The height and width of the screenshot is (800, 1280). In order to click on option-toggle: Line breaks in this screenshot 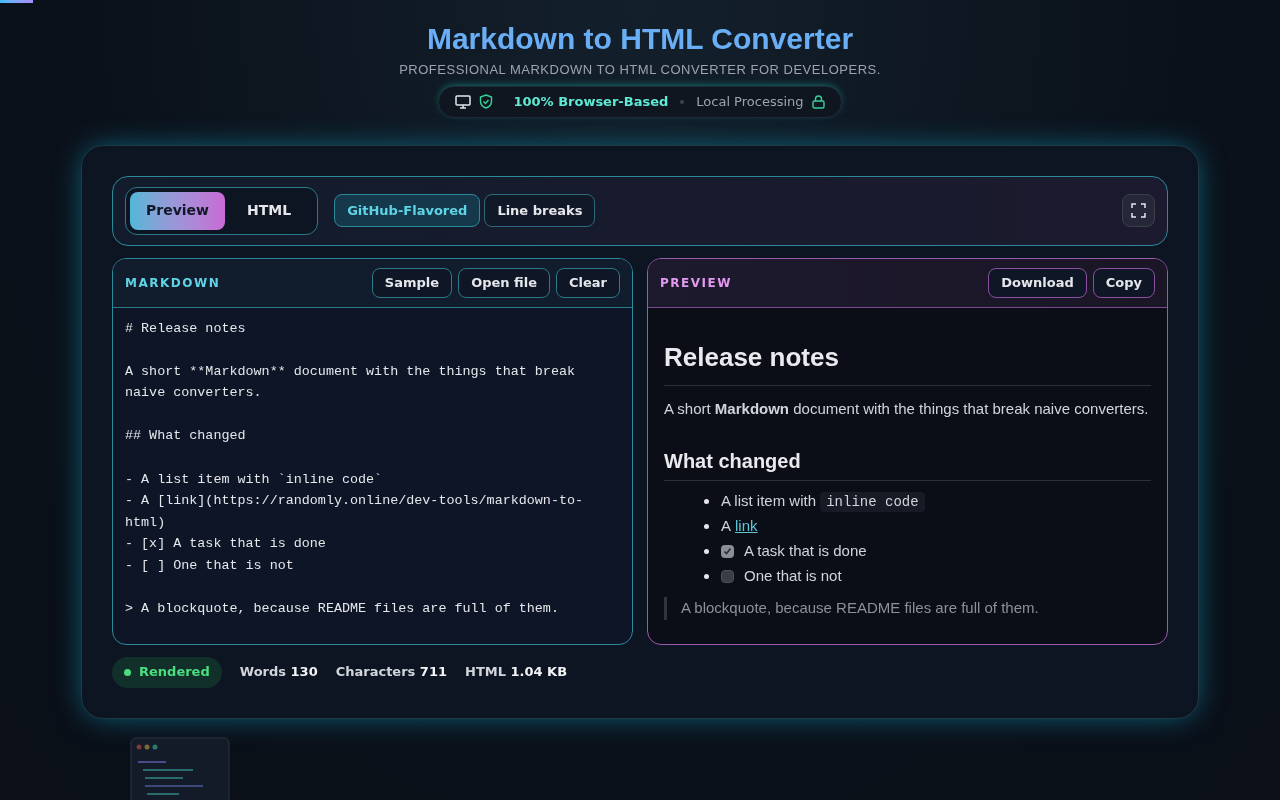, I will do `click(540, 210)`.